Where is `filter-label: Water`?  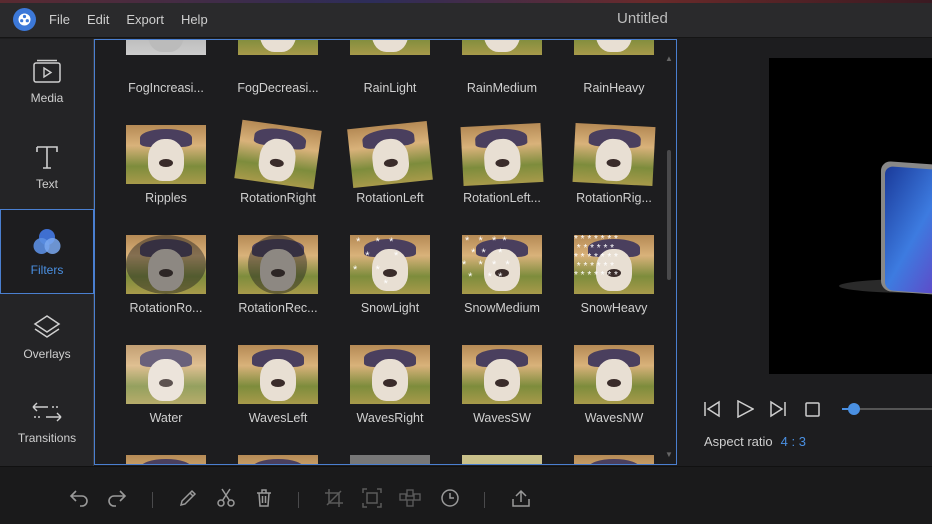 filter-label: Water is located at coordinates (166, 418).